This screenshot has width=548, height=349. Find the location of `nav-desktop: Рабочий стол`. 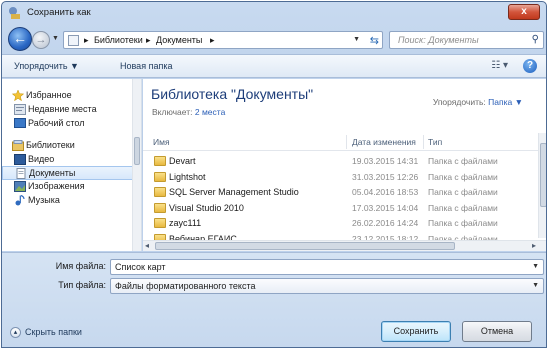

nav-desktop: Рабочий стол is located at coordinates (68, 124).